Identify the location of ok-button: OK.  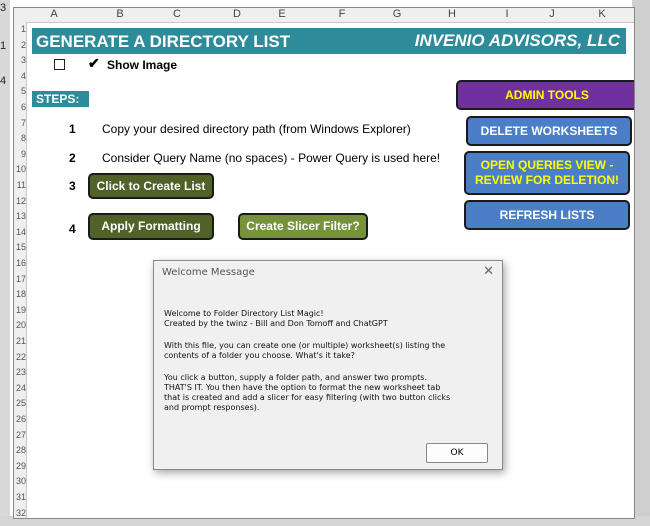
(457, 453).